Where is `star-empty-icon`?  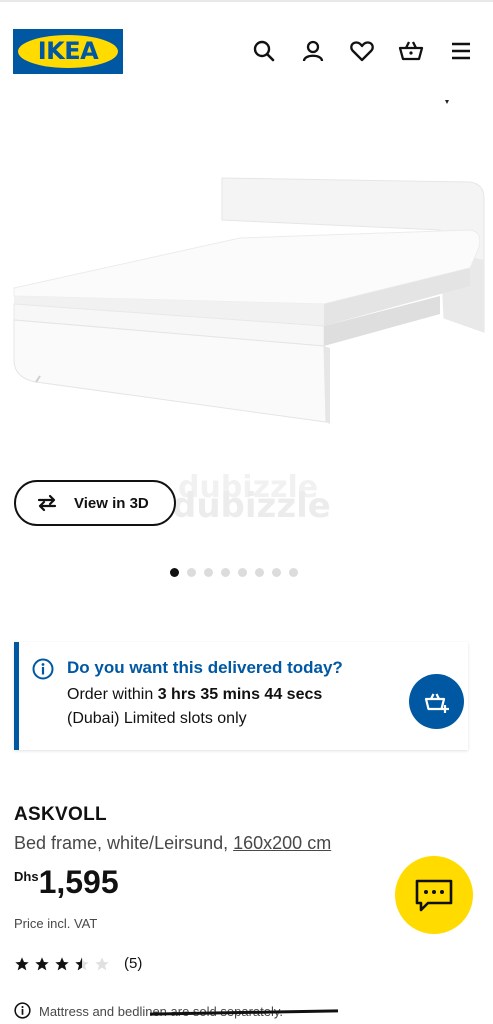
star-empty-icon is located at coordinates (102, 963).